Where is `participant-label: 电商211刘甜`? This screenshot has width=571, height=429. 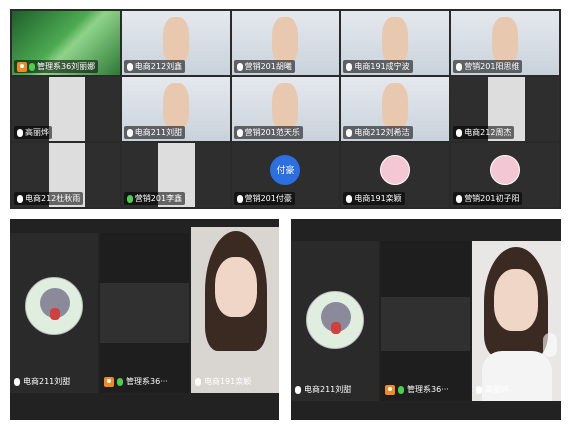 participant-label: 电商211刘甜 is located at coordinates (154, 132).